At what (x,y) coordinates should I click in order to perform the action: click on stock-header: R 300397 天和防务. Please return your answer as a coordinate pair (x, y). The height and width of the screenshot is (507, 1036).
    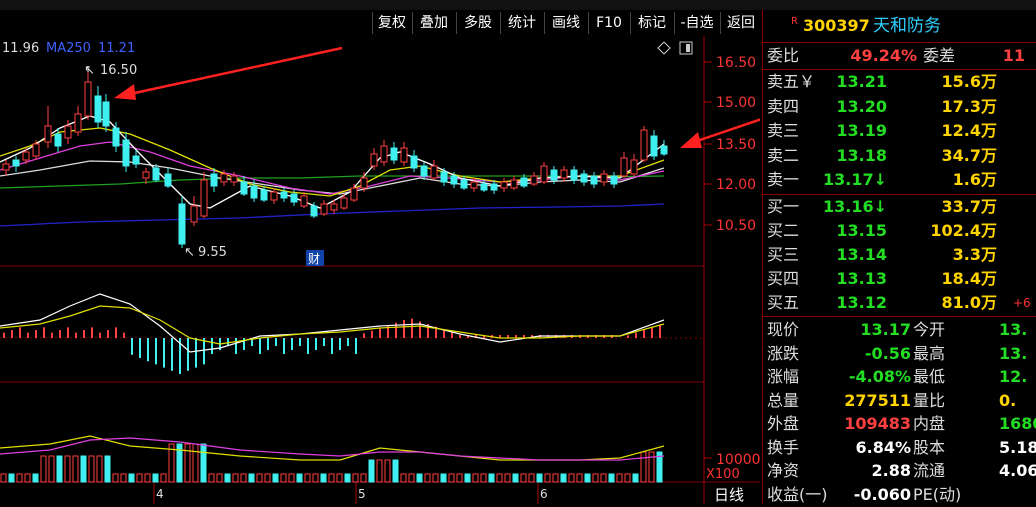
    Looking at the image, I should click on (899, 26).